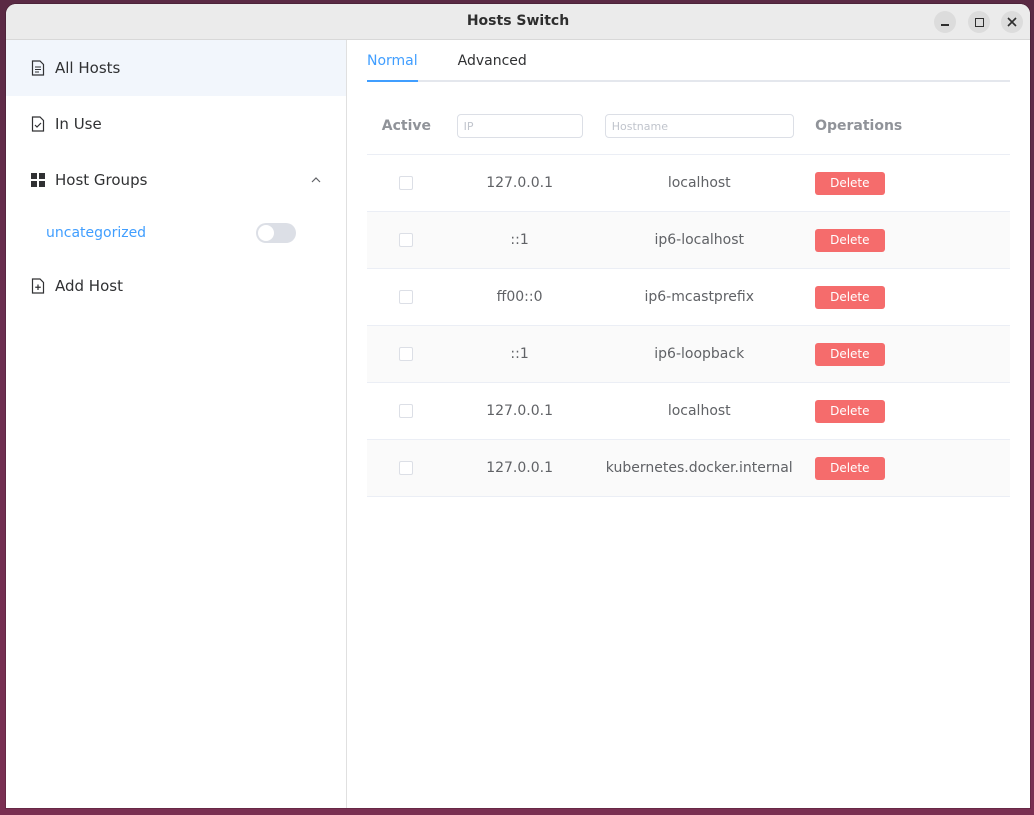  I want to click on close-icon, so click(1012, 22).